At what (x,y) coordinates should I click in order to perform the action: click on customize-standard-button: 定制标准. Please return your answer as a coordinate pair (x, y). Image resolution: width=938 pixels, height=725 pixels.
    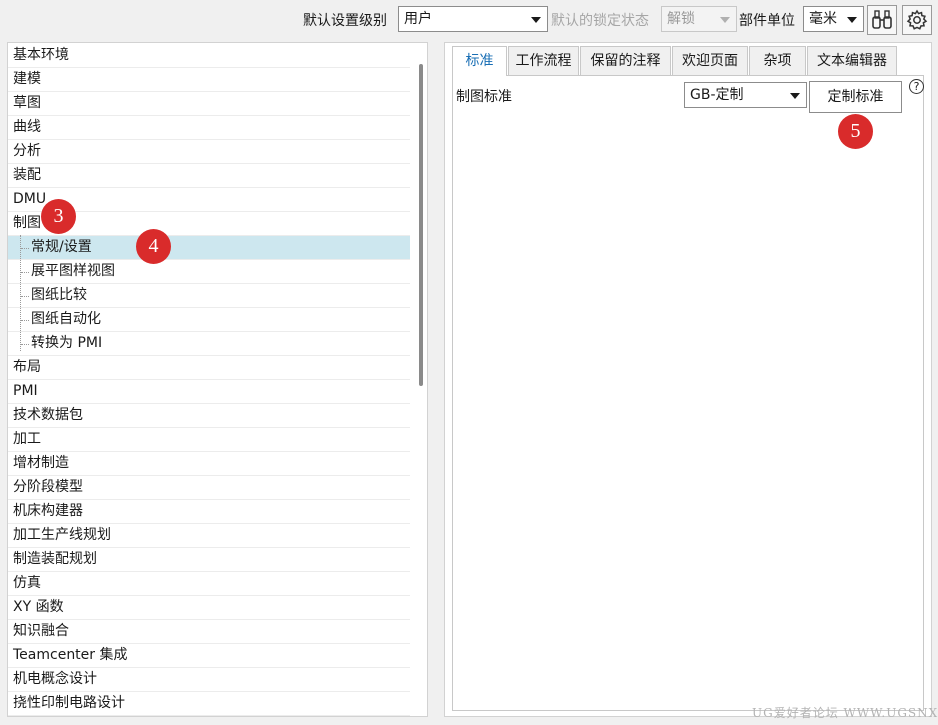
    Looking at the image, I should click on (855, 97).